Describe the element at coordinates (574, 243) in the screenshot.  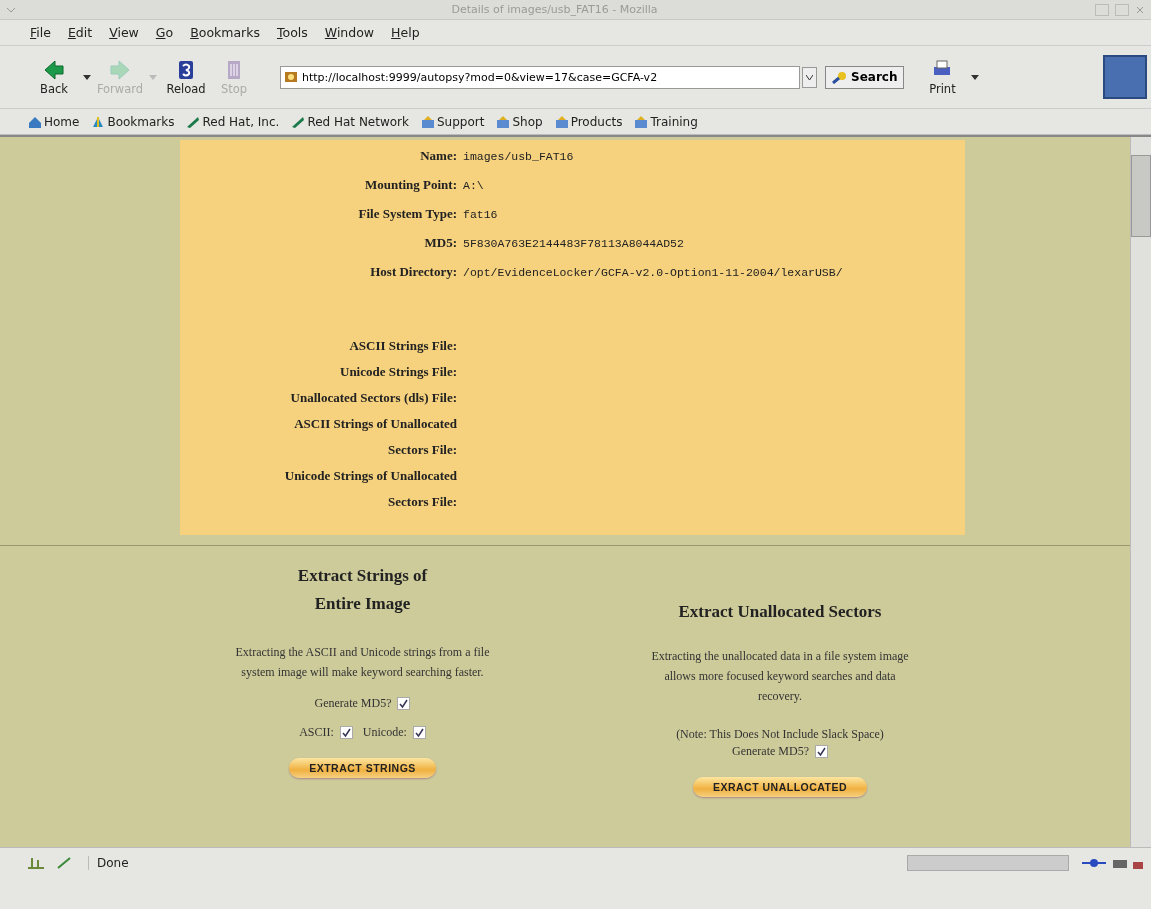
I see `field-value: 5F830A763E2144483F78113A8044AD52` at that location.